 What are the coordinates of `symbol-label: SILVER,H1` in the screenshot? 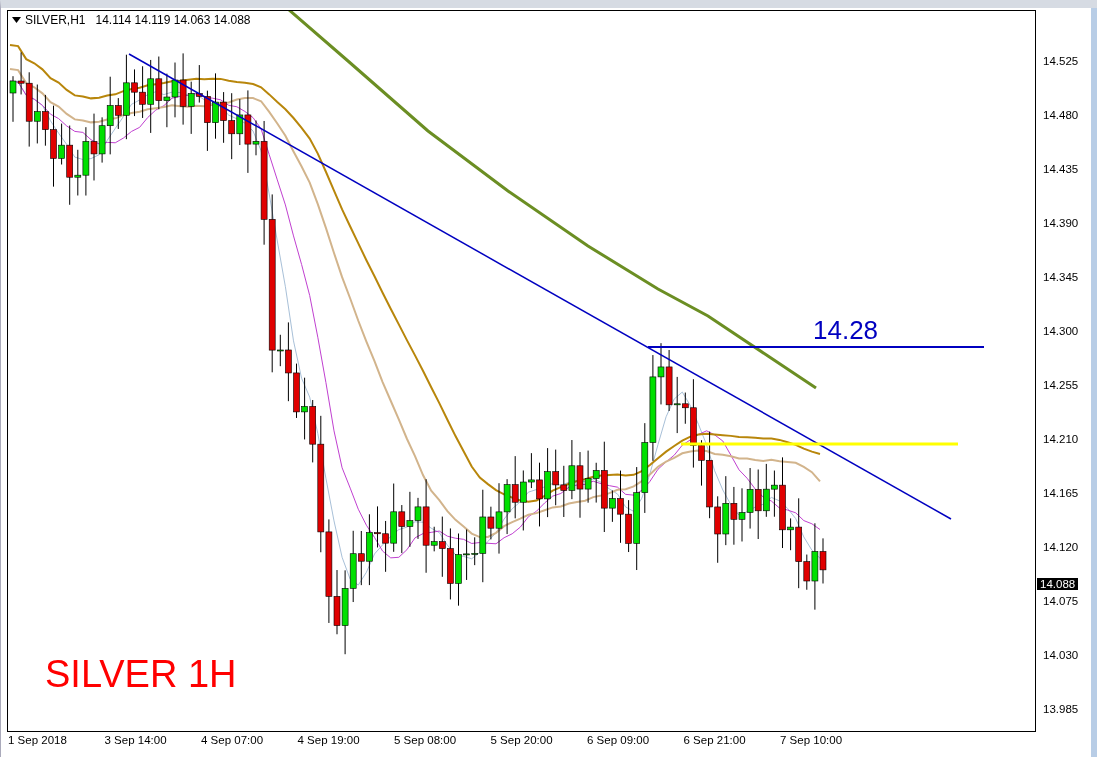 It's located at (55, 20).